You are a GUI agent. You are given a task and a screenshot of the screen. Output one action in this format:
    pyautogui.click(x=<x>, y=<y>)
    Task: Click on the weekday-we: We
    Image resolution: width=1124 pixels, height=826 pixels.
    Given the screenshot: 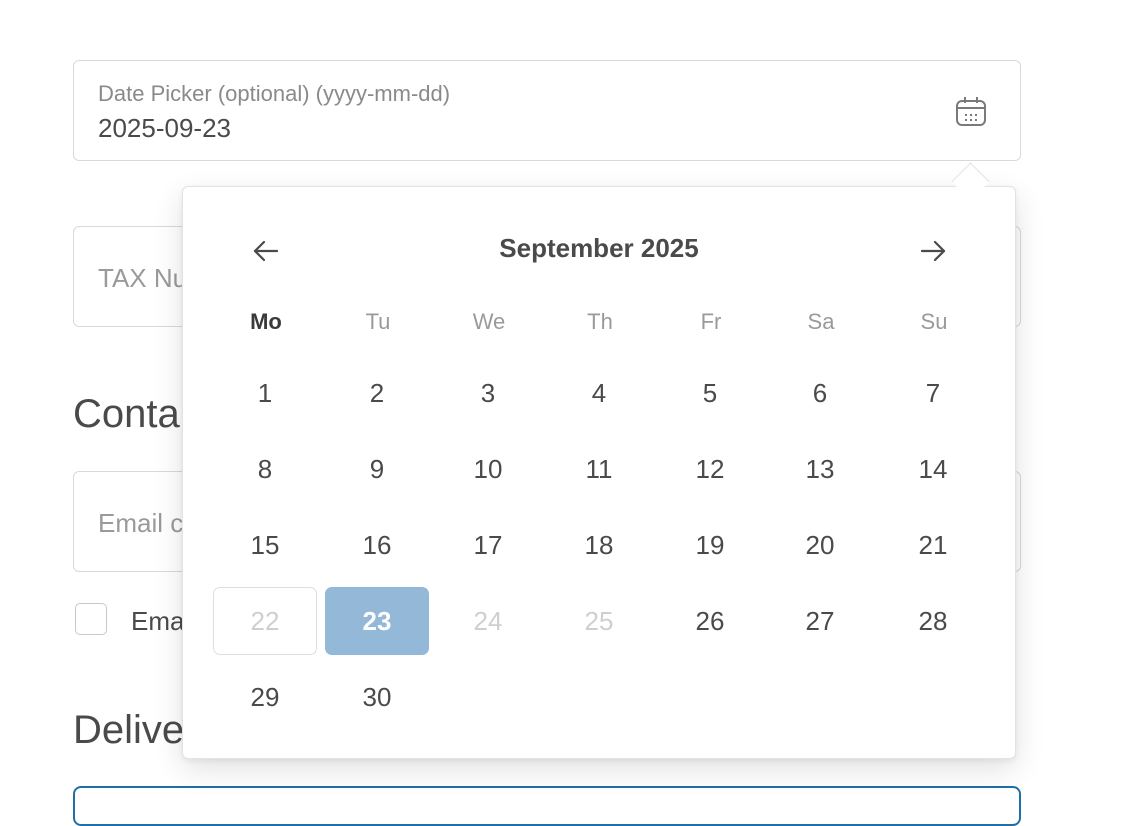 What is the action you would take?
    pyautogui.click(x=489, y=321)
    